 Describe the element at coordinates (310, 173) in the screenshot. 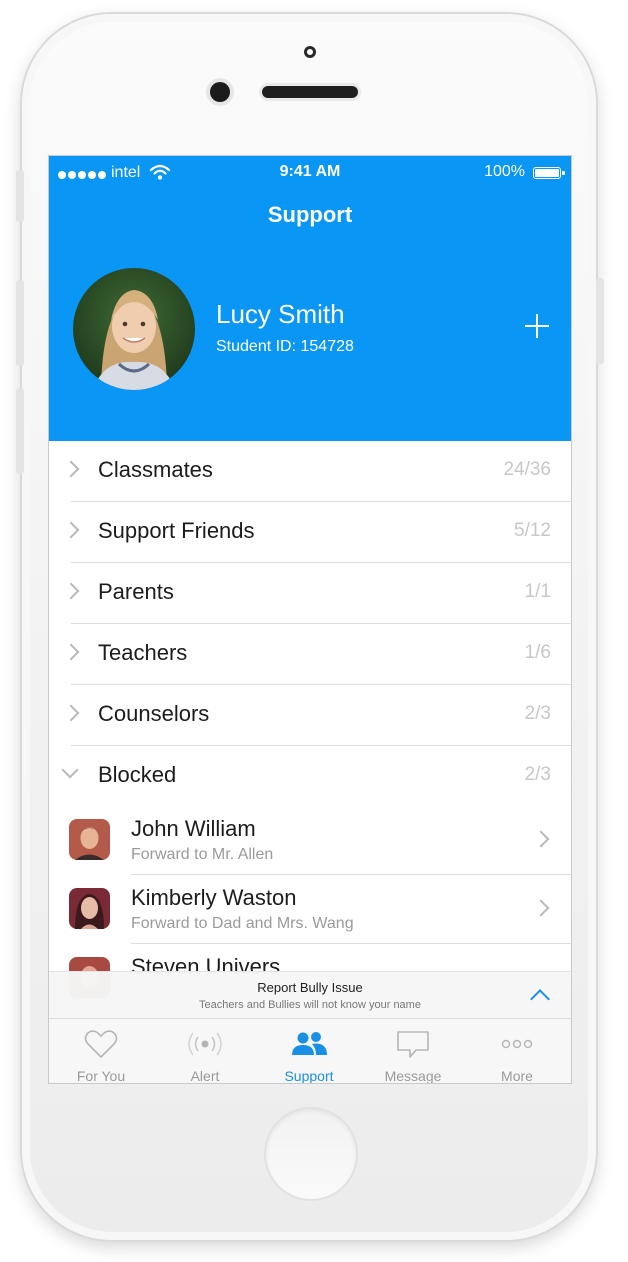

I see `status-bar: intel 9:41 AM 100%` at that location.